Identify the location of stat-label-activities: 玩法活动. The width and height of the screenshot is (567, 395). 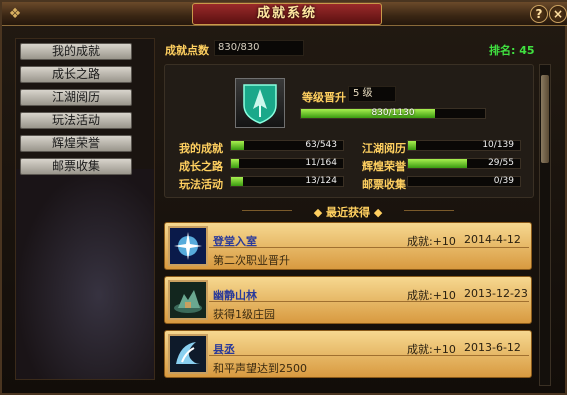
(201, 184).